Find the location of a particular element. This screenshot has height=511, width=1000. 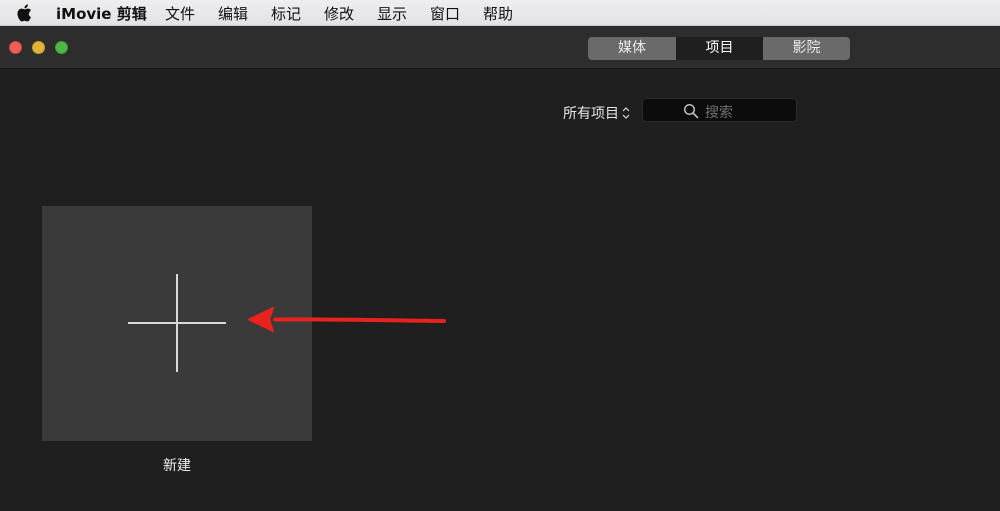

menu-bar: iMovie 剪辑 文件 编辑 标记 修改 显示 窗口 帮助 is located at coordinates (500, 13).